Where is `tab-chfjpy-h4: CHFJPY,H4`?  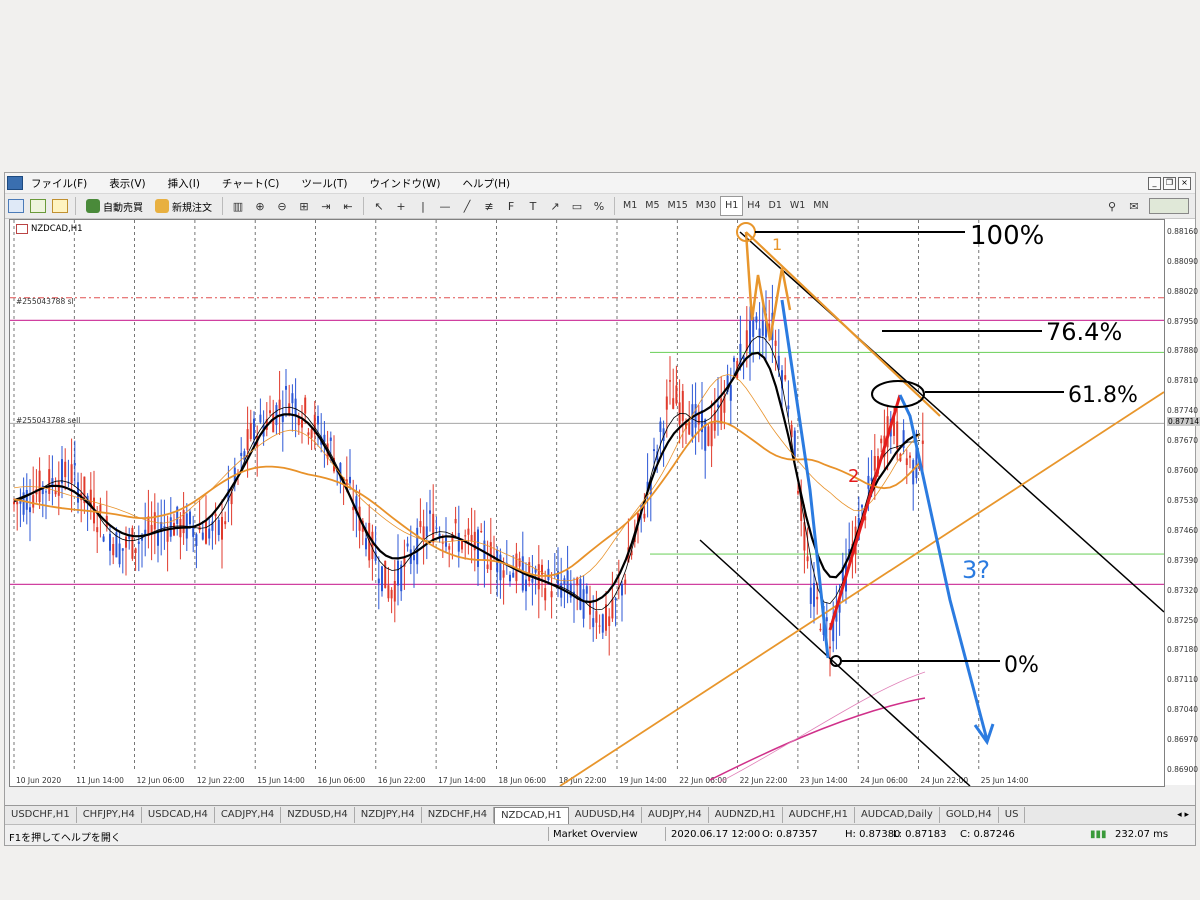
tab-chfjpy-h4: CHFJPY,H4 is located at coordinates (109, 815).